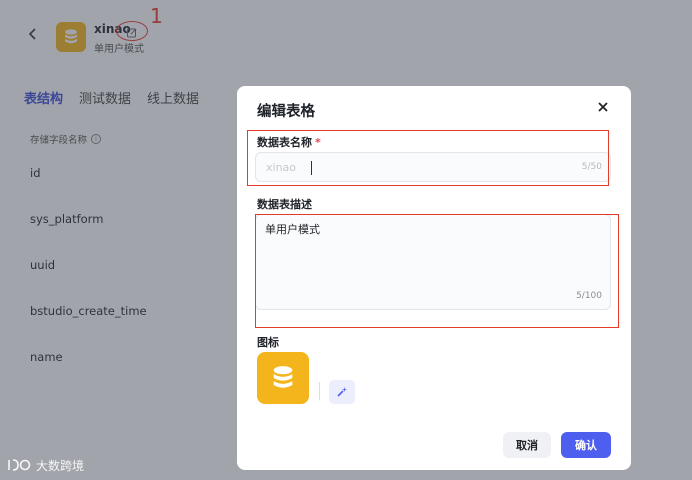 The width and height of the screenshot is (692, 480). I want to click on magic-wand-icon, so click(342, 392).